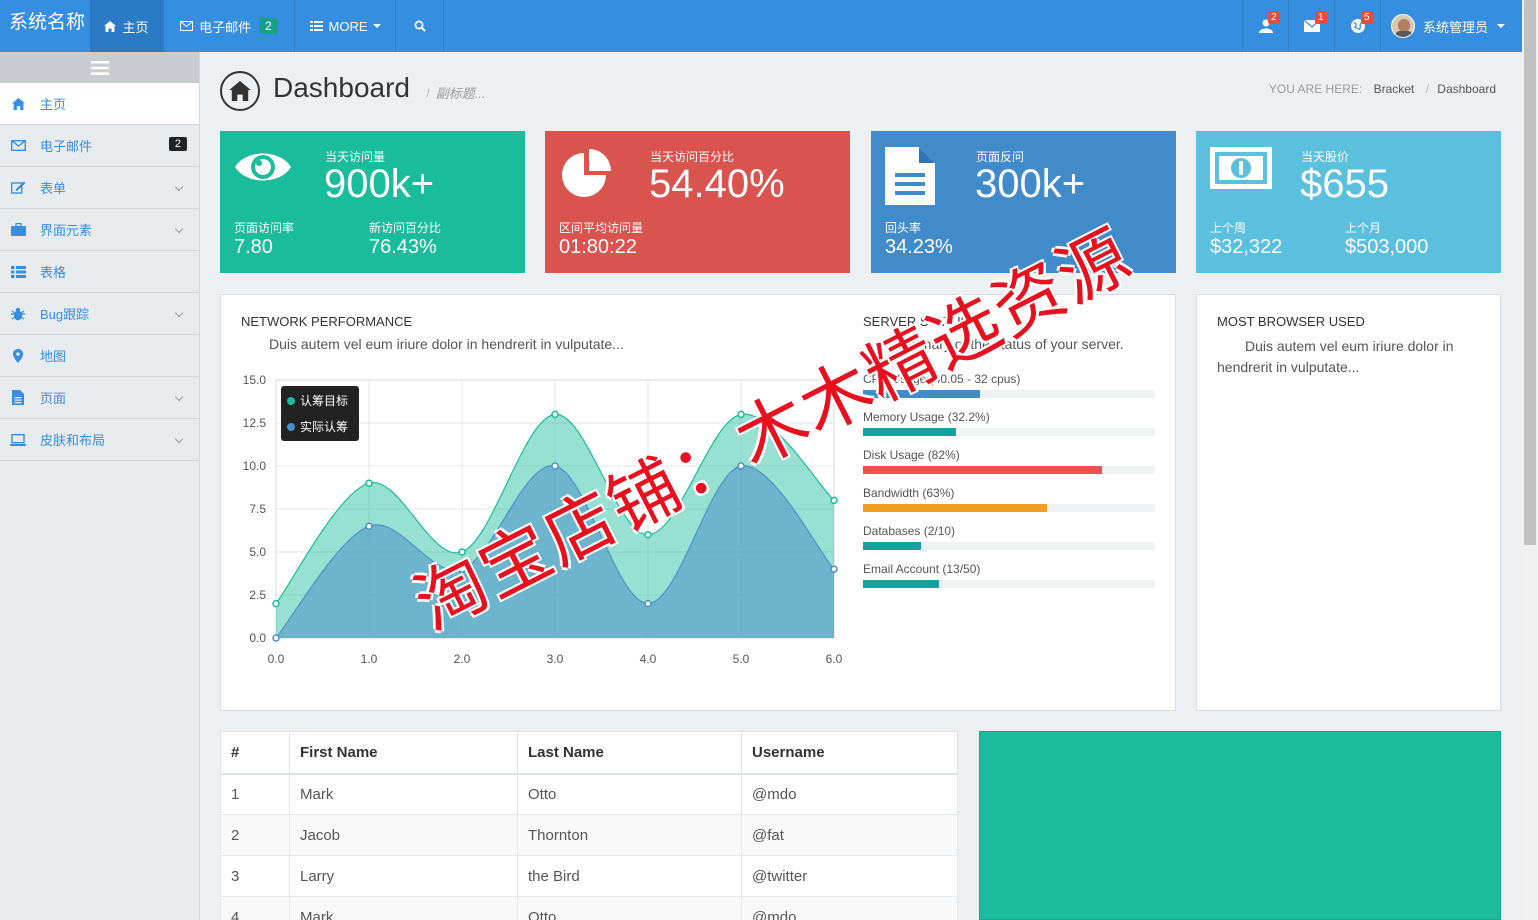  Describe the element at coordinates (1009, 537) in the screenshot. I see `server-row-databases: Databases (2/10)` at that location.